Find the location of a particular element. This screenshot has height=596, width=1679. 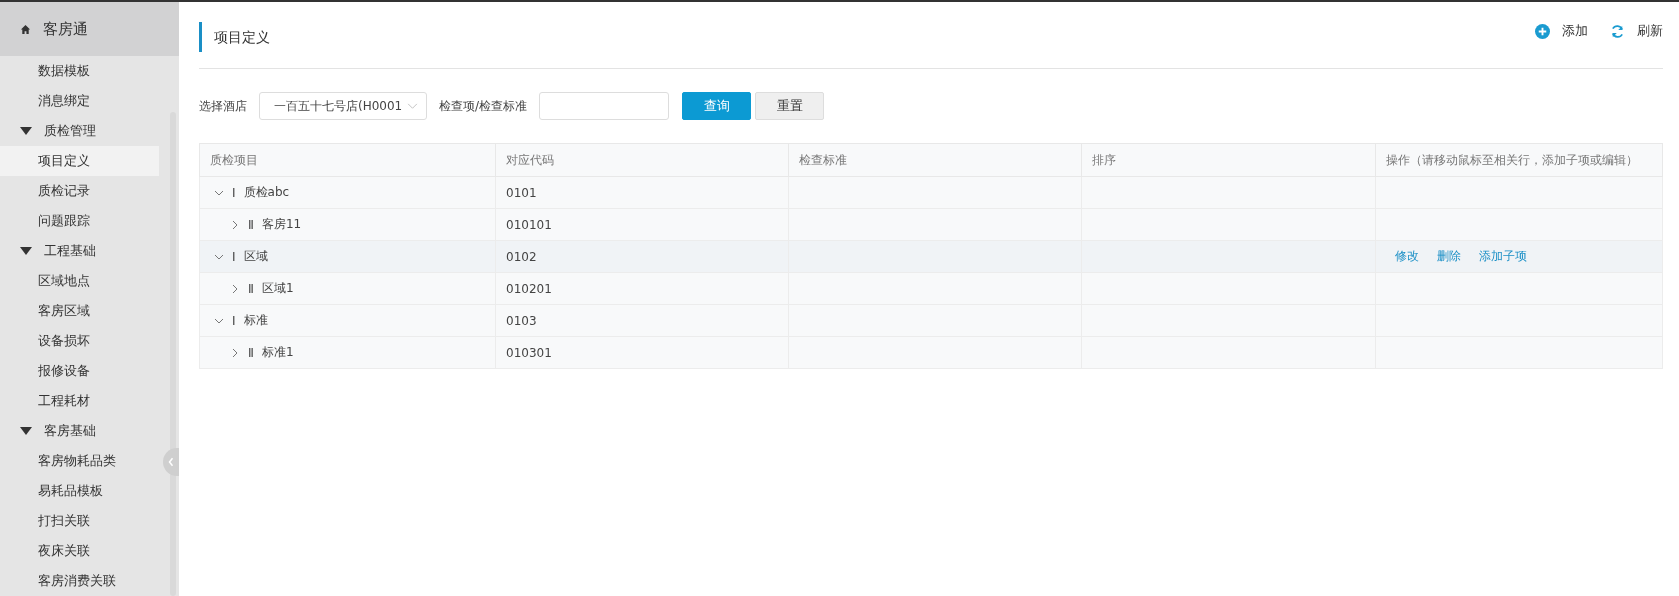

check-label: 检查项/检查标准 is located at coordinates (483, 106).